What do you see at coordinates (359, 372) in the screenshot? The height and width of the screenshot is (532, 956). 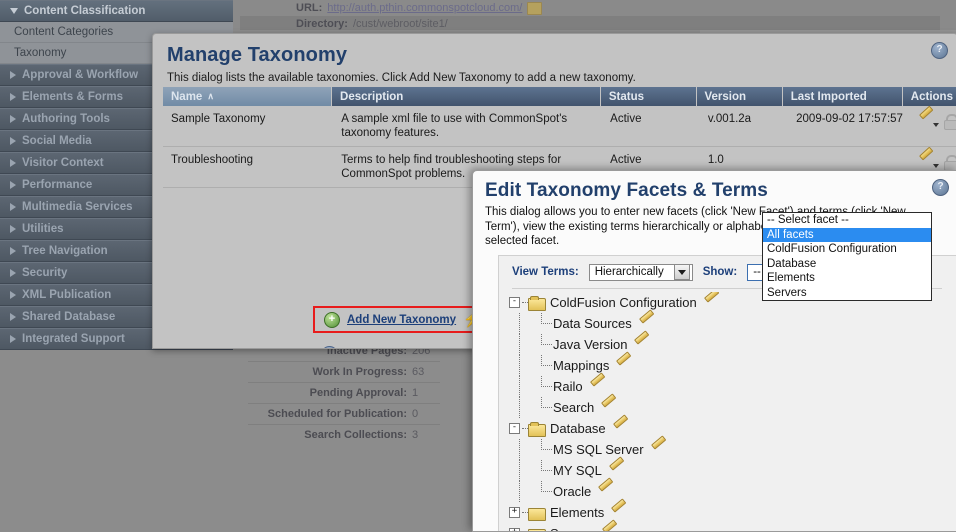 I see `stat-label: Work In Progress:` at bounding box center [359, 372].